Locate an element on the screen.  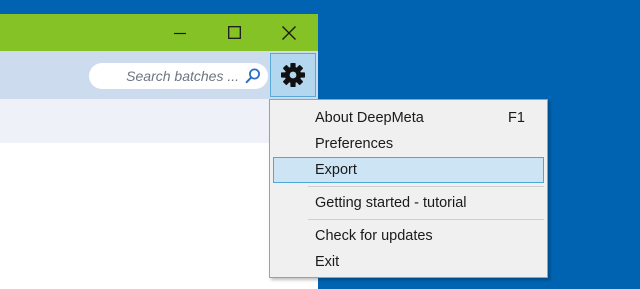
maximize-icon is located at coordinates (234, 32).